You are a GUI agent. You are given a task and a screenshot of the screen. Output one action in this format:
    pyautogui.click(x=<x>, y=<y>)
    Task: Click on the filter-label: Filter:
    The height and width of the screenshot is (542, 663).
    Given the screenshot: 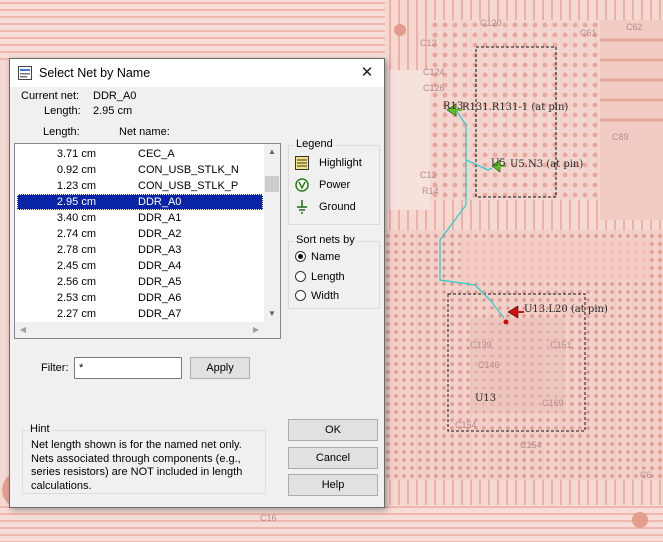 What is the action you would take?
    pyautogui.click(x=55, y=368)
    